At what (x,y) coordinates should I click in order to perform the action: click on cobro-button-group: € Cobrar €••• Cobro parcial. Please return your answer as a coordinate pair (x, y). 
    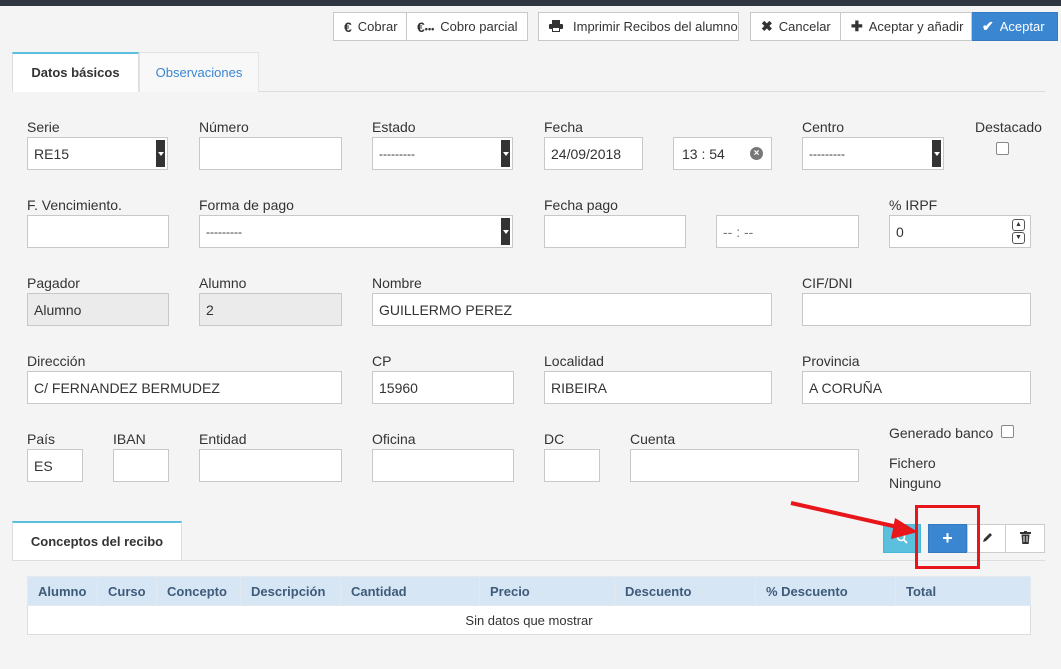
    Looking at the image, I should click on (430, 26).